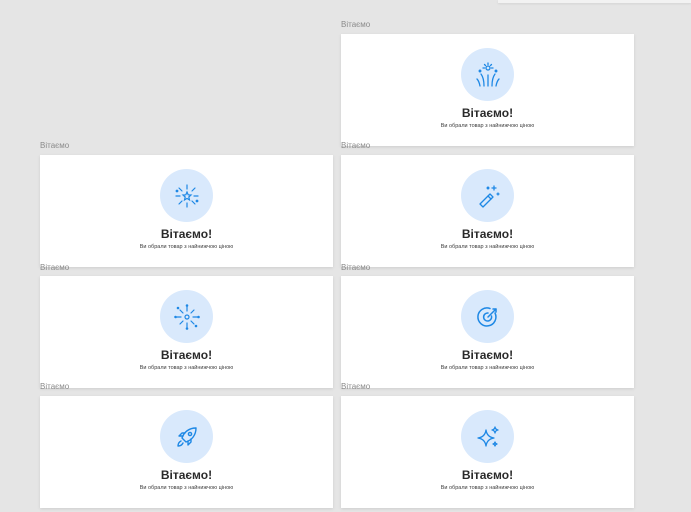  I want to click on rocket-icon, so click(186, 436).